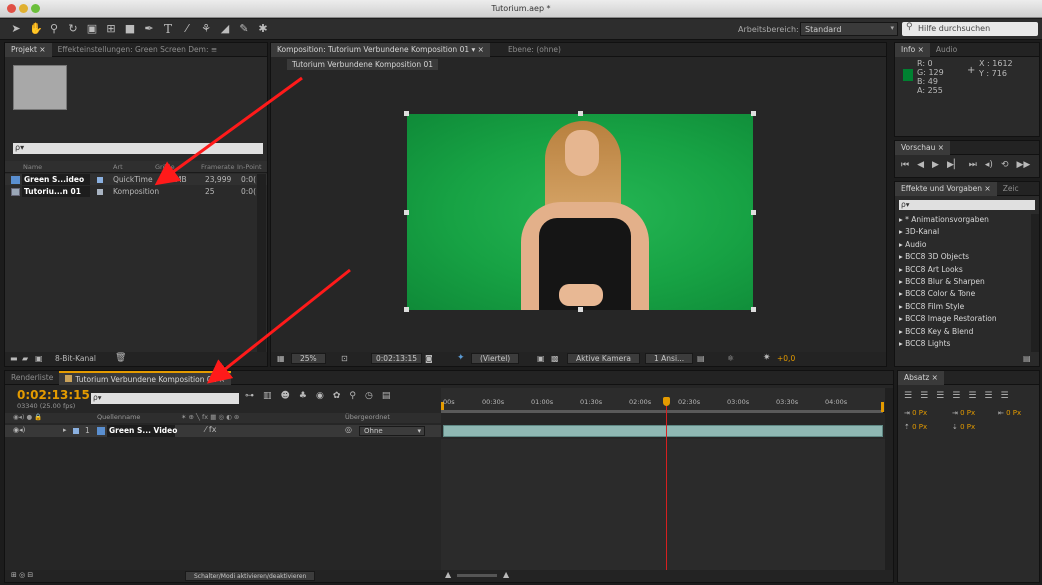 The height and width of the screenshot is (585, 1042). I want to click on arrow-to-project-item, so click(228, 131).